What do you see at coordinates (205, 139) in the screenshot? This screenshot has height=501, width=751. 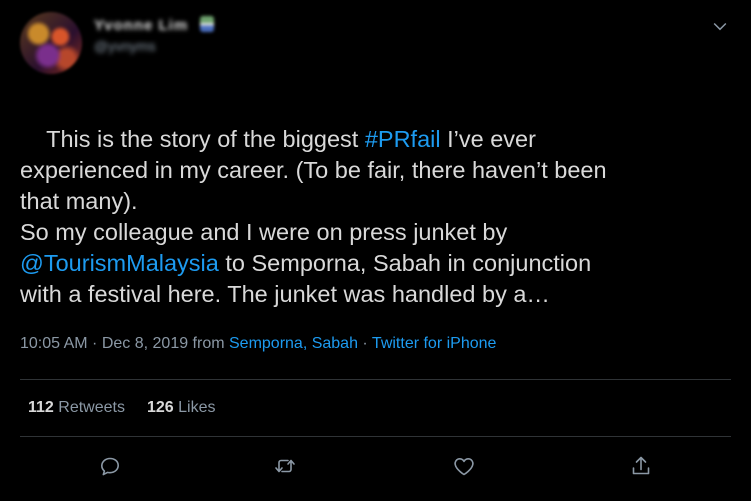 I see `tweet-text-segment: This is the story of the biggest` at bounding box center [205, 139].